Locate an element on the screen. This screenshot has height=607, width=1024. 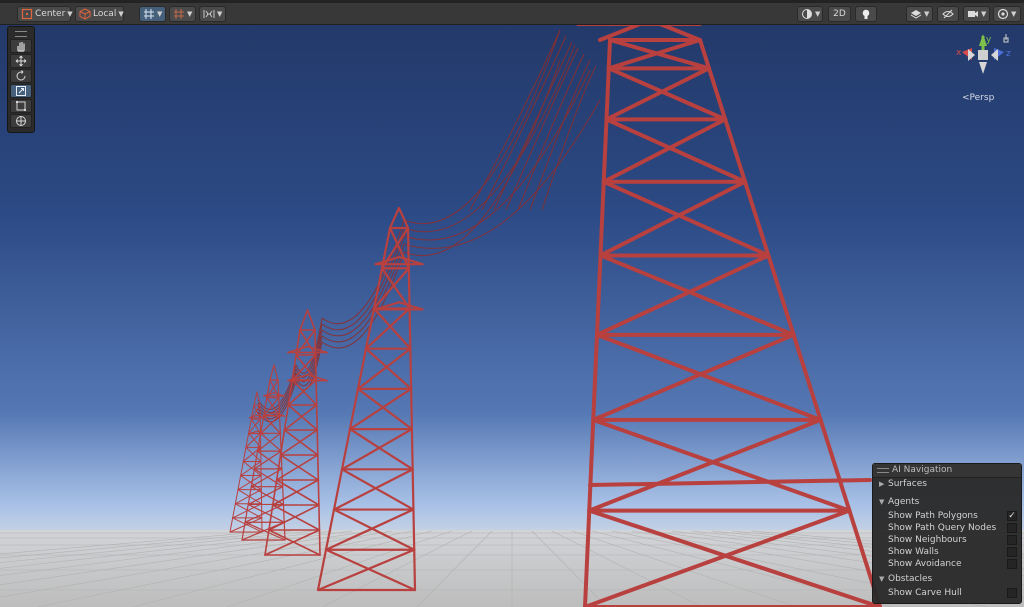
cube-icon is located at coordinates (85, 14).